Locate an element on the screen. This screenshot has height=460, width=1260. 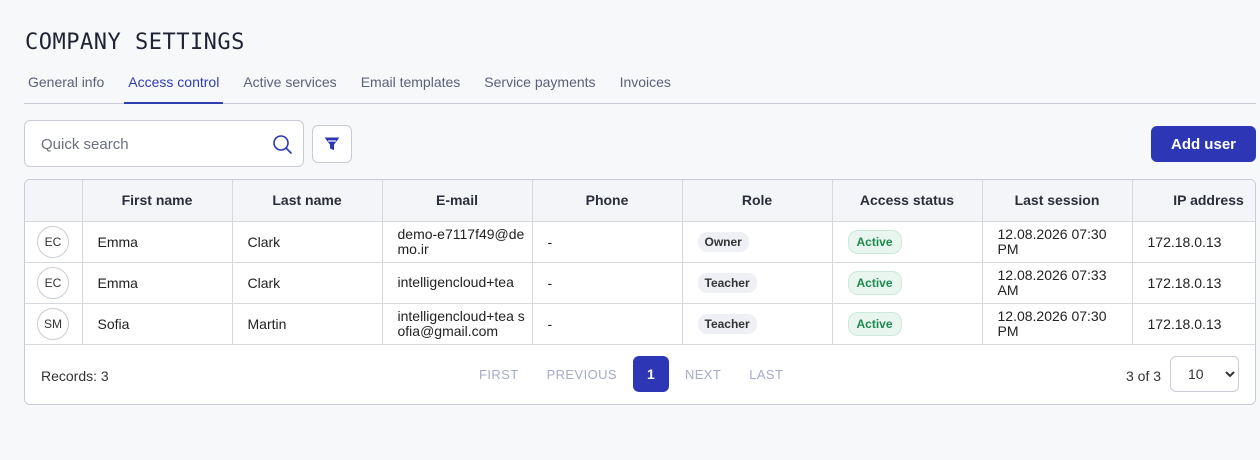
column-header-email: E-mail is located at coordinates (457, 201).